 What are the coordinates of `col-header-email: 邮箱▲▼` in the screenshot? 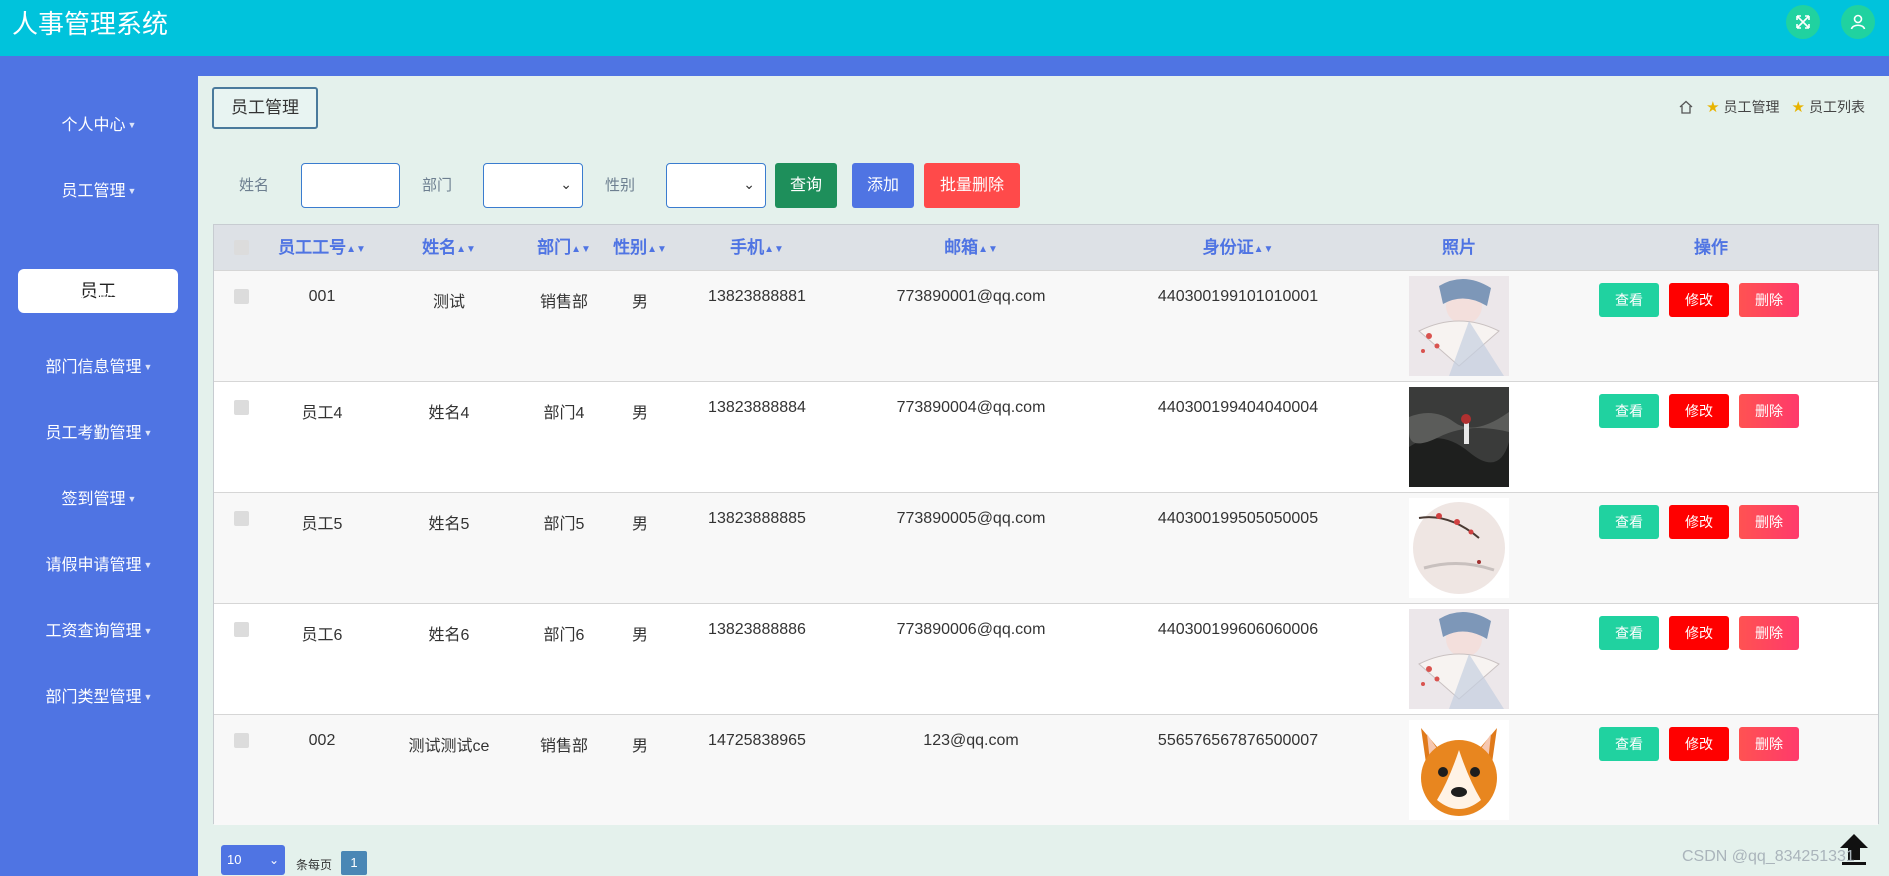 It's located at (971, 247).